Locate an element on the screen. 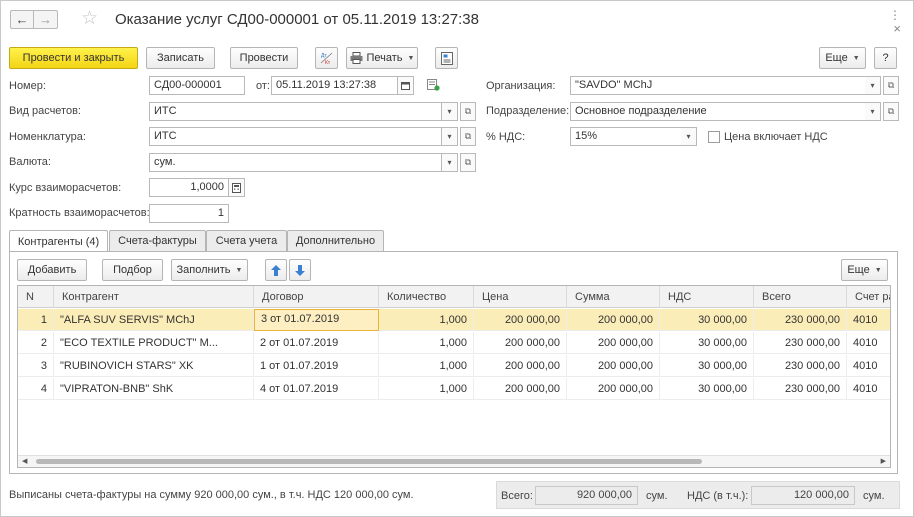 Image resolution: width=914 pixels, height=517 pixels. nomenclature-field: ИТС is located at coordinates (295, 136).